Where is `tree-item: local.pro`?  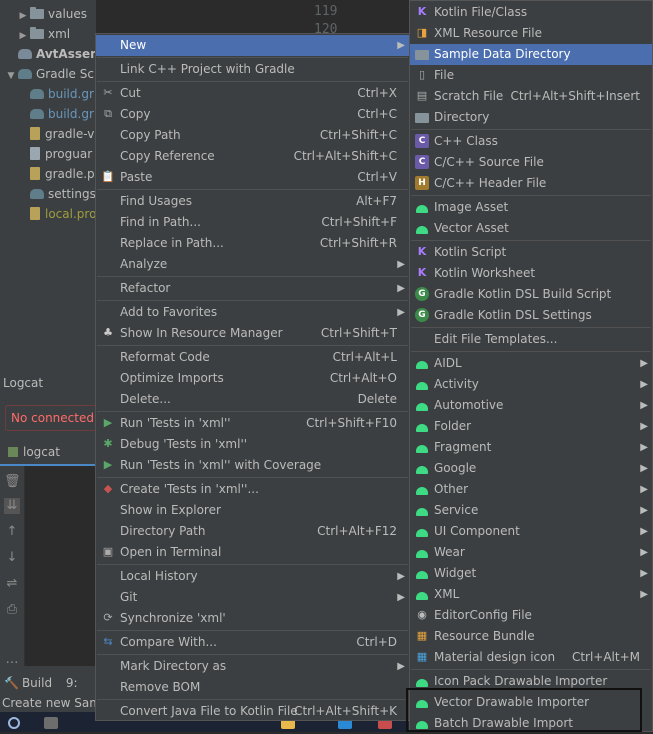 tree-item: local.pro is located at coordinates (63, 214).